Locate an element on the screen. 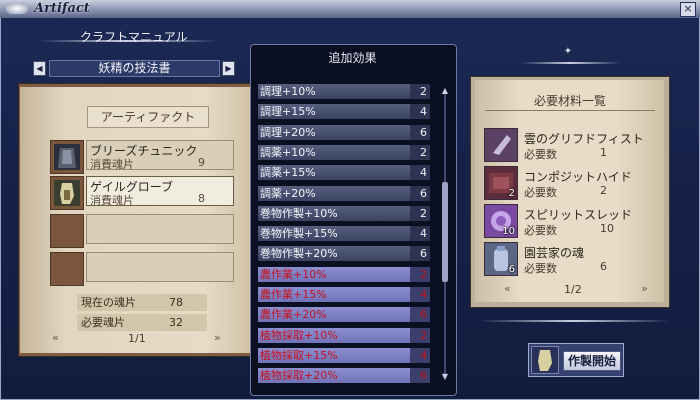 This screenshot has height=400, width=700. materials-page-next-button: » is located at coordinates (644, 288).